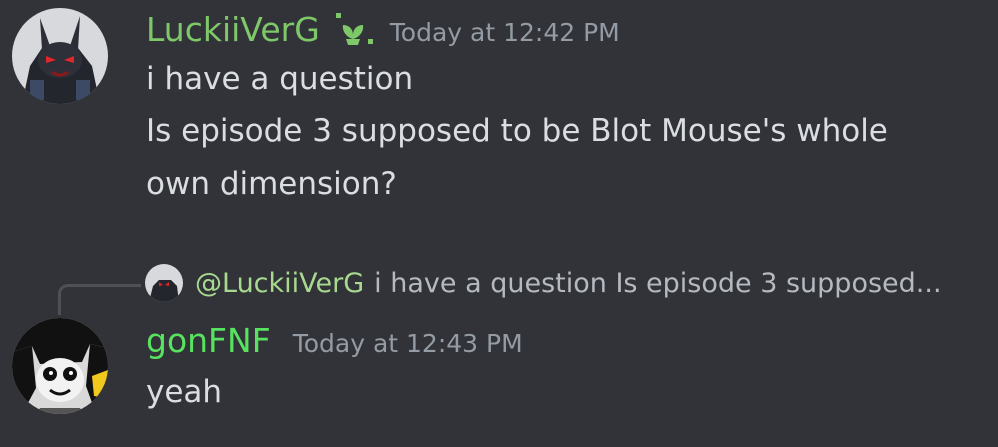 This screenshot has height=447, width=998. I want to click on reply-mention: @LuckiiVerG, so click(279, 283).